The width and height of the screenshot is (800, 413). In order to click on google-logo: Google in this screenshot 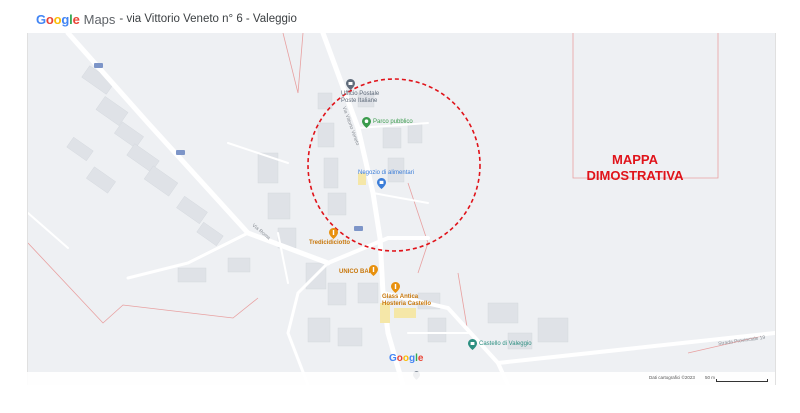, I will do `click(58, 19)`.